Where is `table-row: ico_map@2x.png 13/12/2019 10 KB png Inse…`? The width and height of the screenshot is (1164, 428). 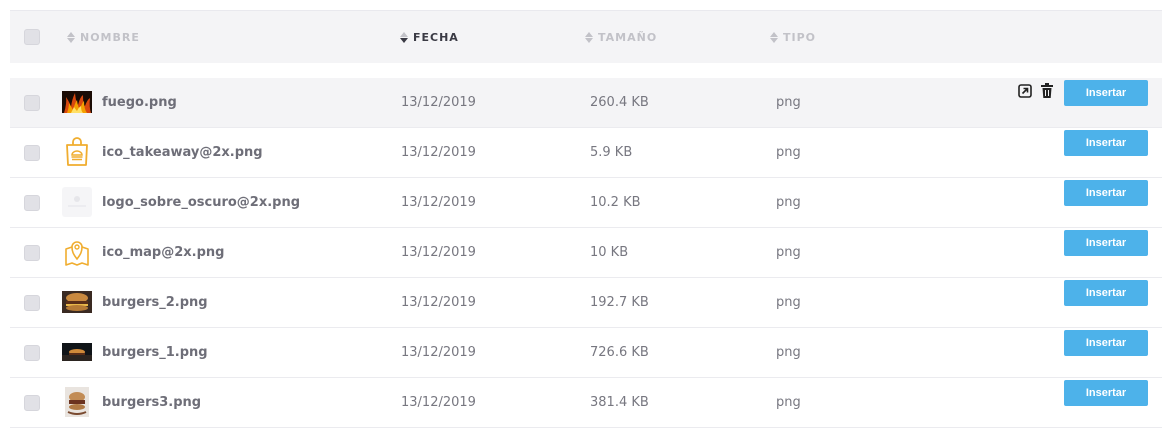
table-row: ico_map@2x.png 13/12/2019 10 KB png Inse… is located at coordinates (586, 253).